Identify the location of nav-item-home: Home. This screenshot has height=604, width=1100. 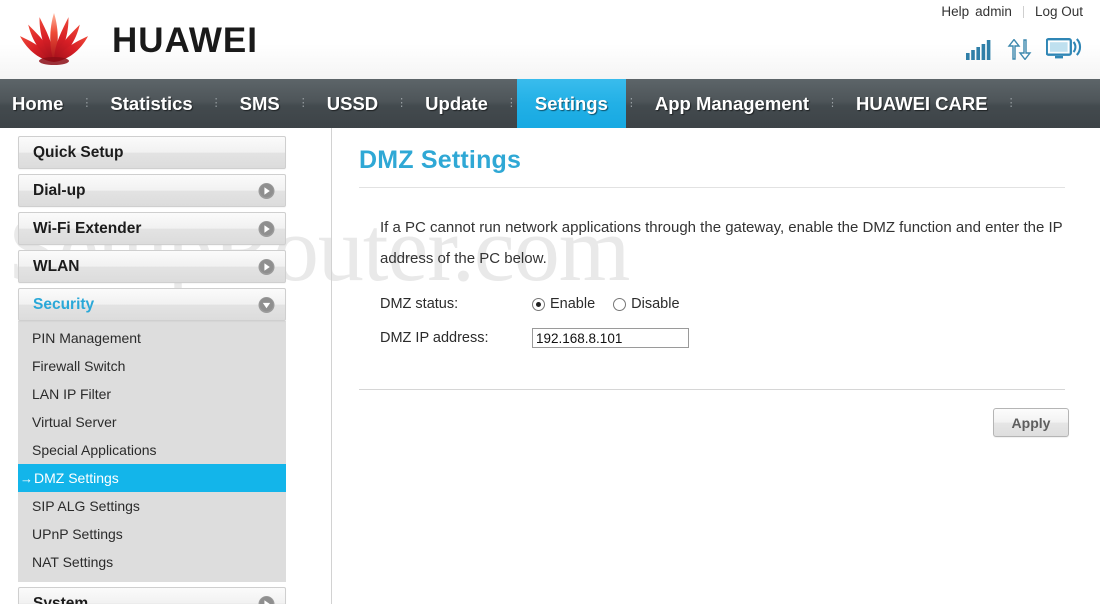
(40, 103).